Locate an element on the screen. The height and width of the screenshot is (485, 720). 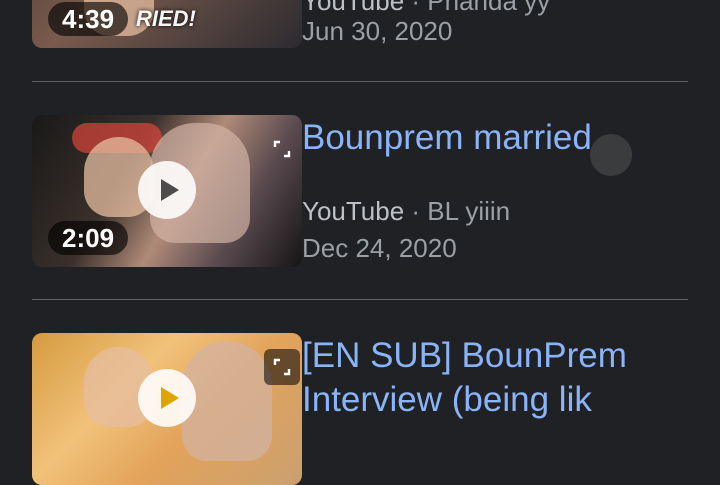
video-thumbnail: 2:09 is located at coordinates (167, 191).